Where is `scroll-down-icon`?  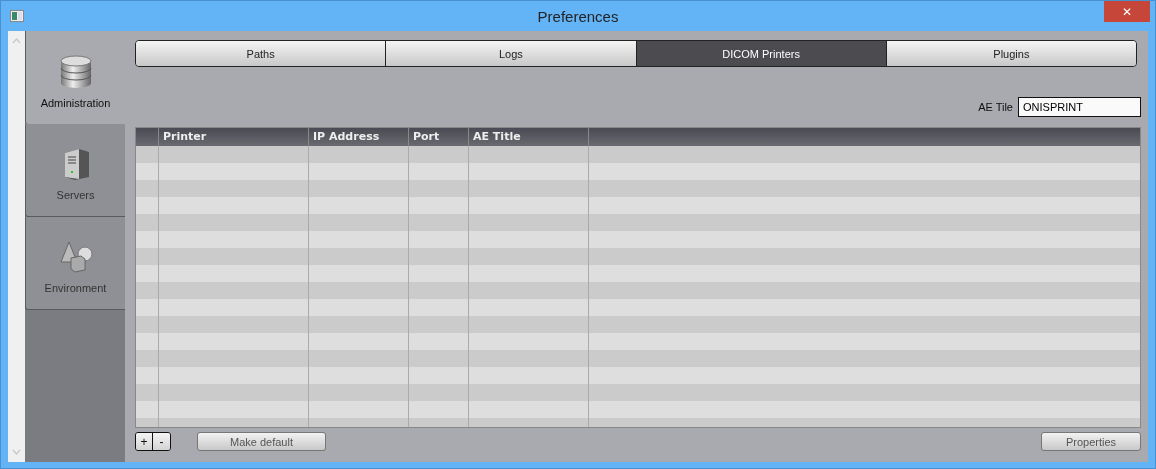 scroll-down-icon is located at coordinates (16, 452).